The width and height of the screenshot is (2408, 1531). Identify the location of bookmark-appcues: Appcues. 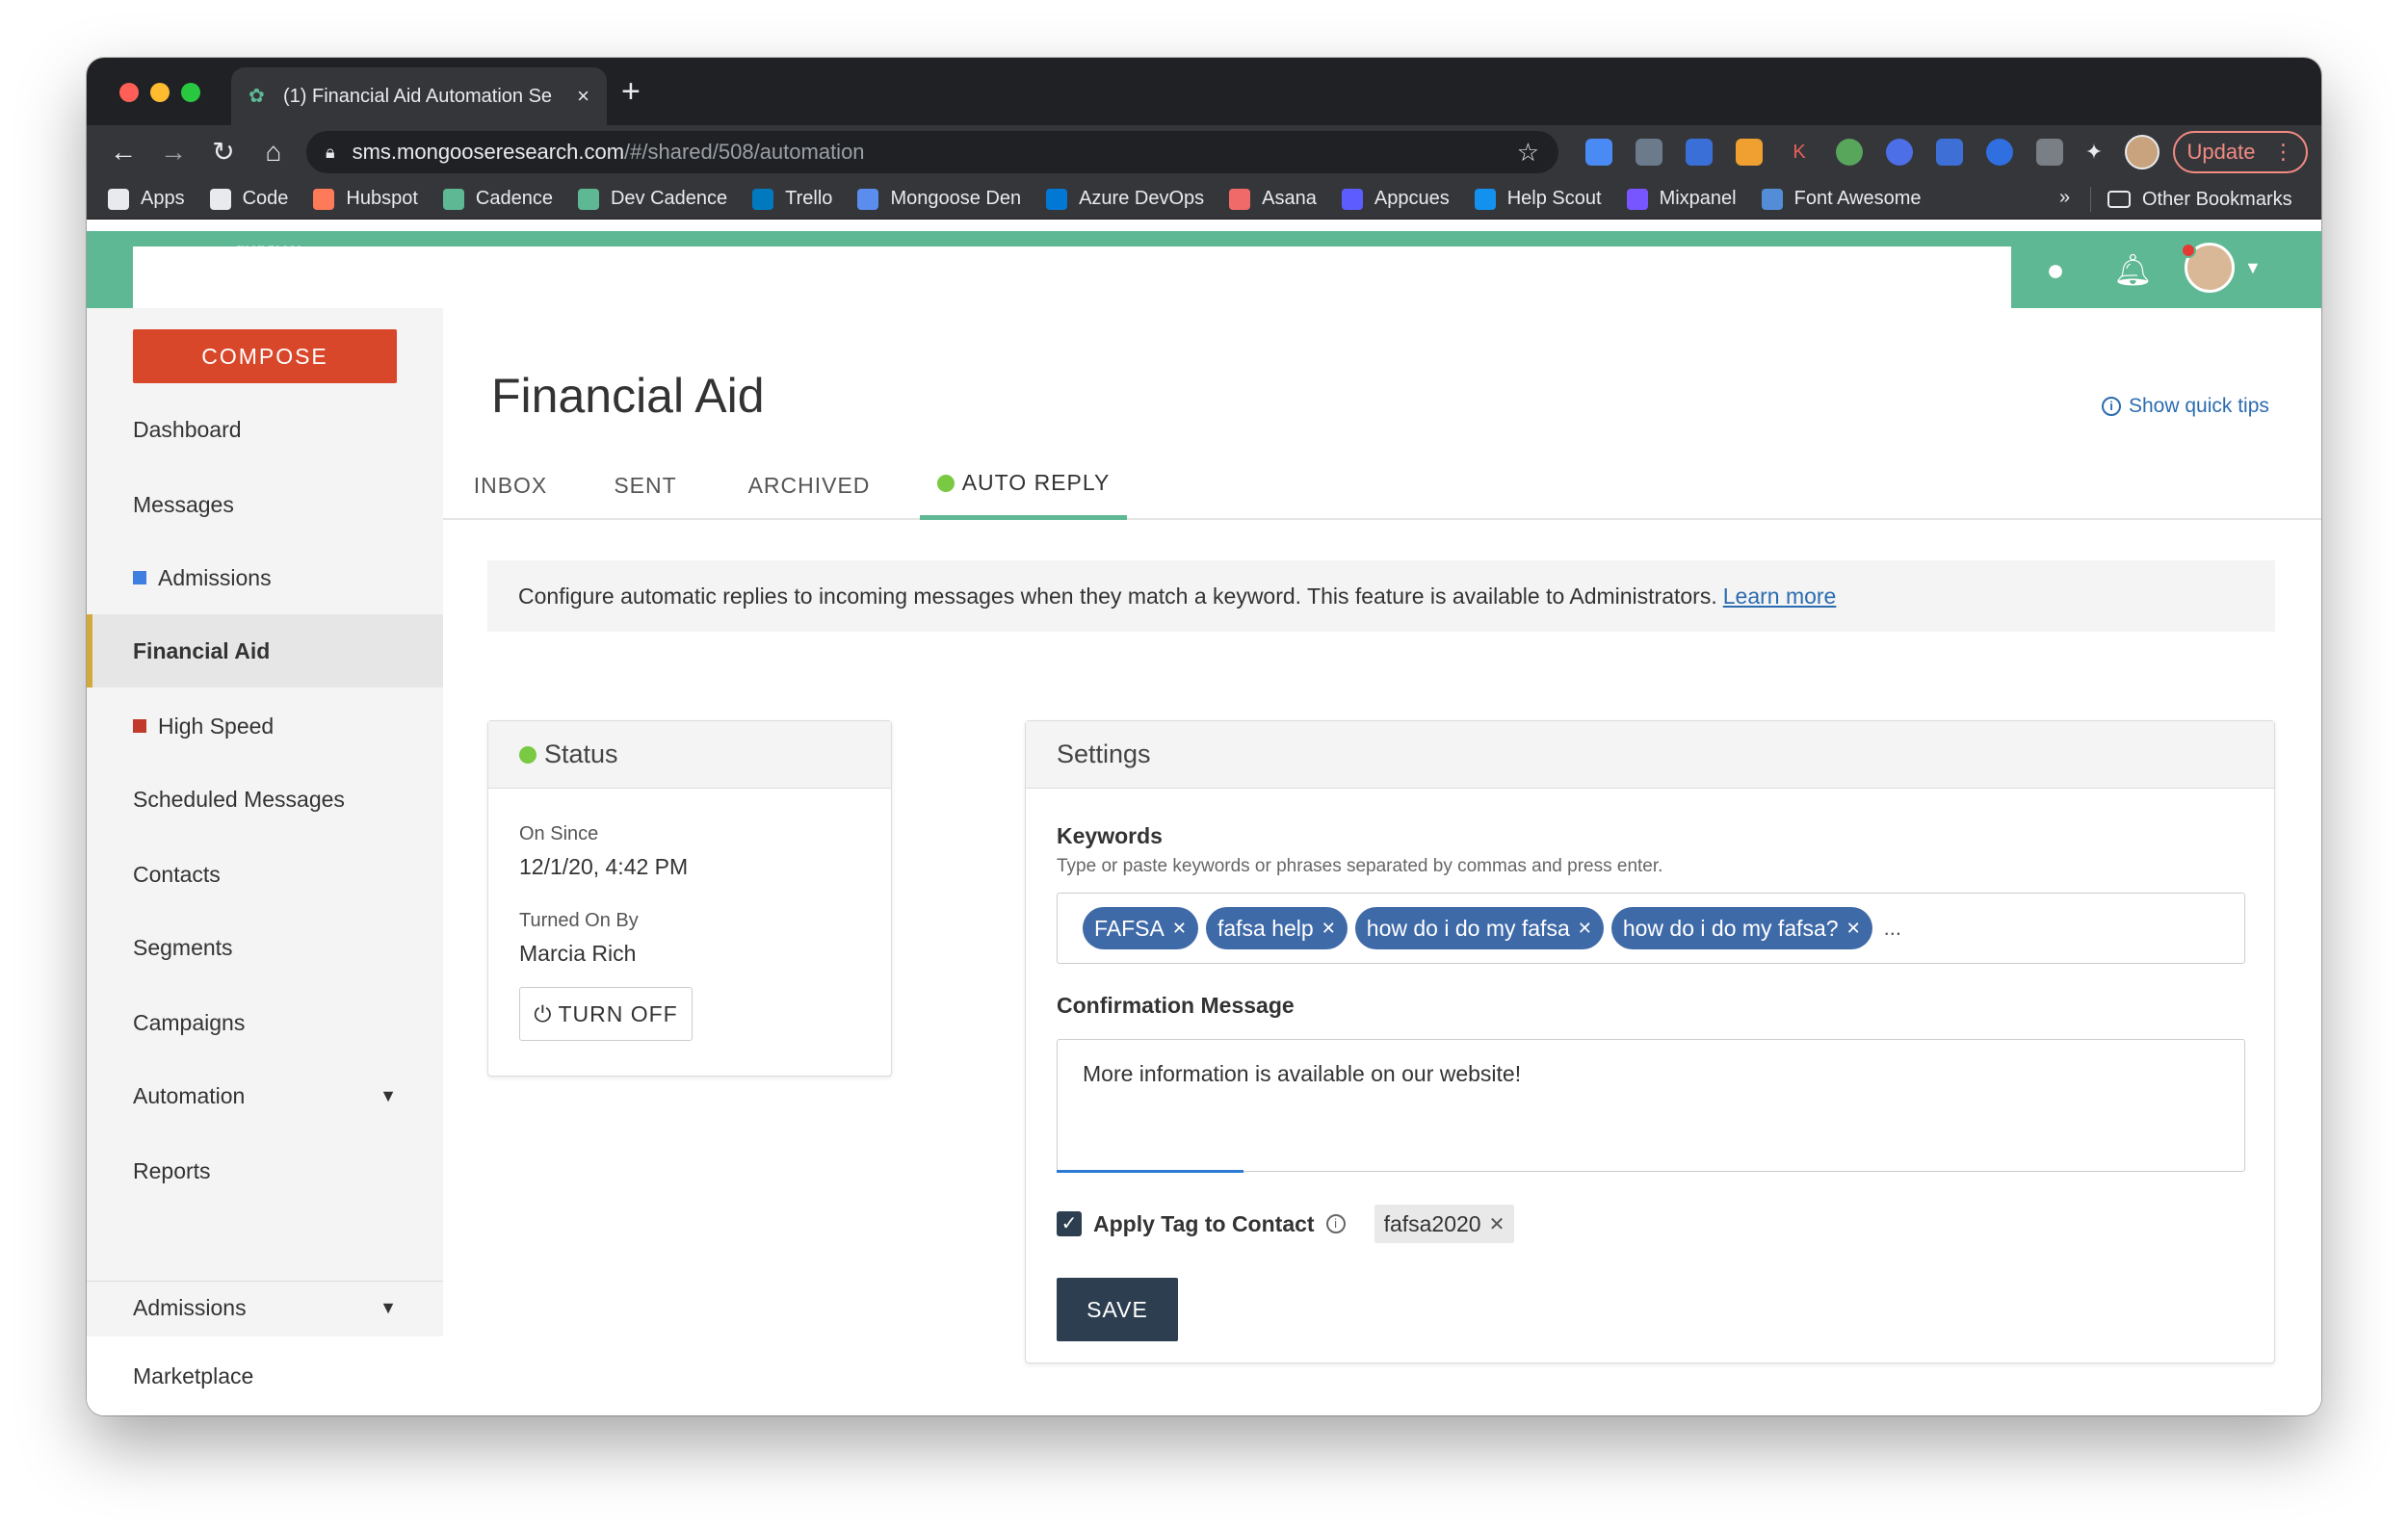
(1395, 199).